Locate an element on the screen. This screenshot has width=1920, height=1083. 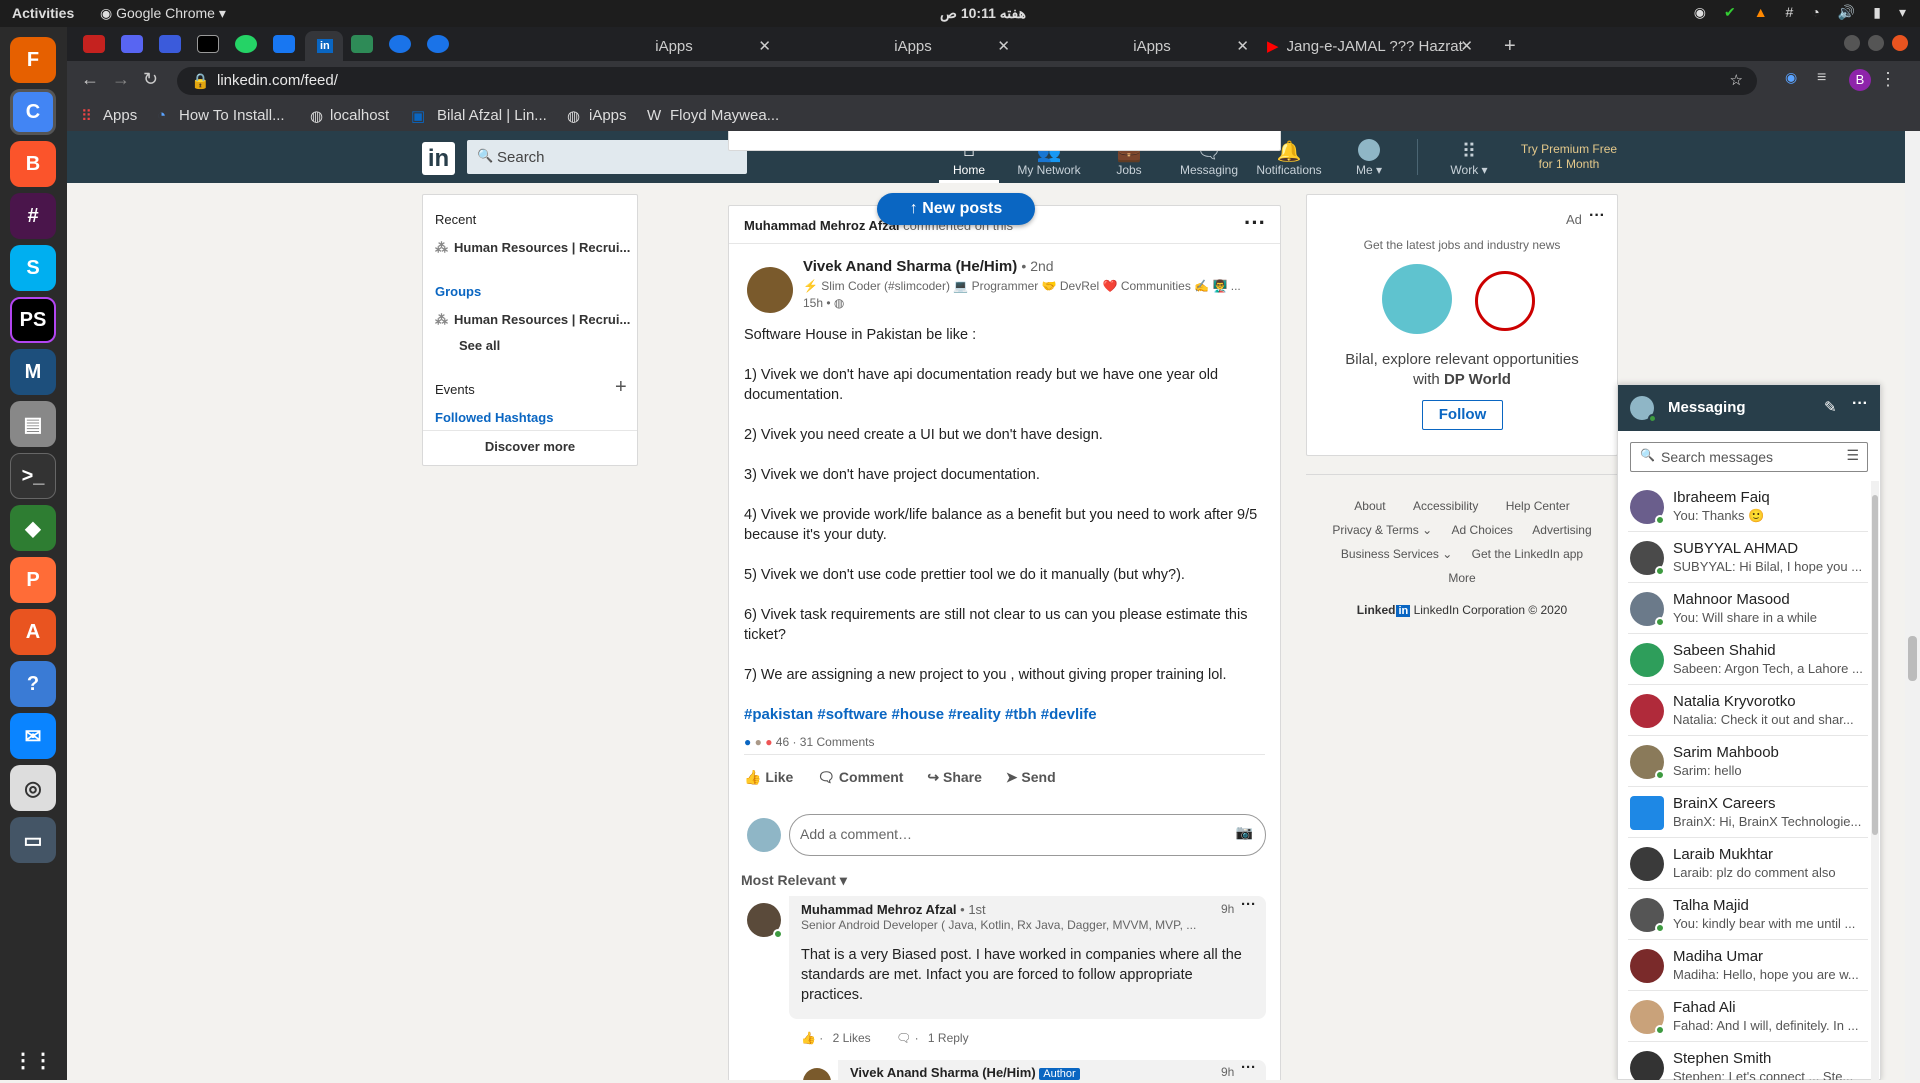
messaging-scroll-thumb is located at coordinates (1875, 665).